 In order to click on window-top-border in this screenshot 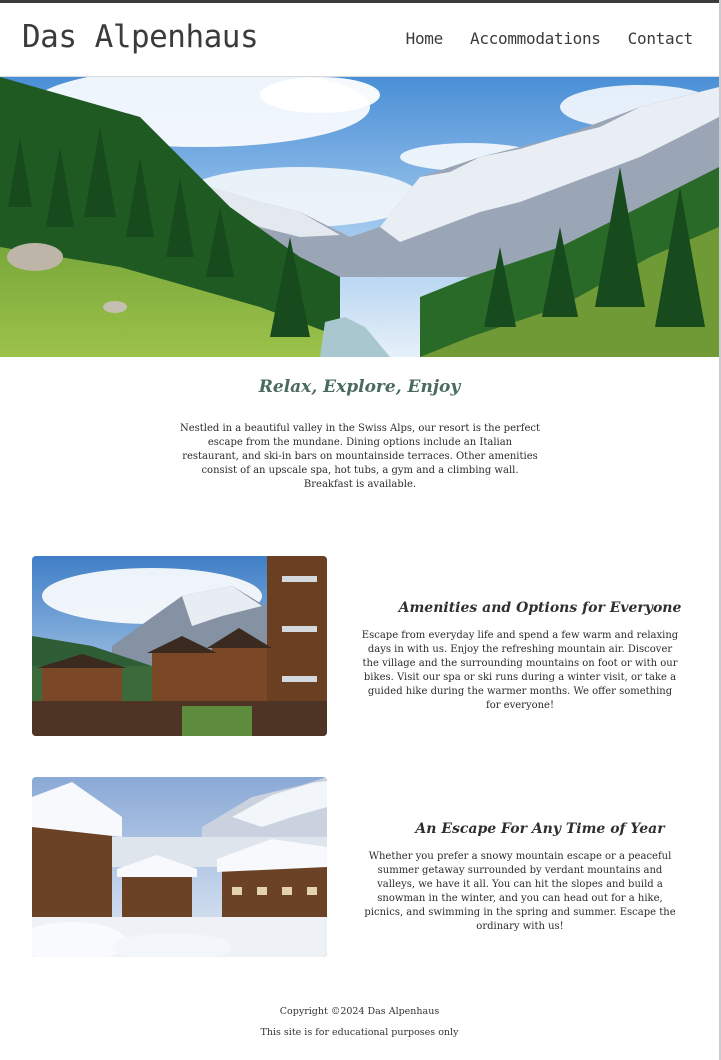, I will do `click(360, 1)`.